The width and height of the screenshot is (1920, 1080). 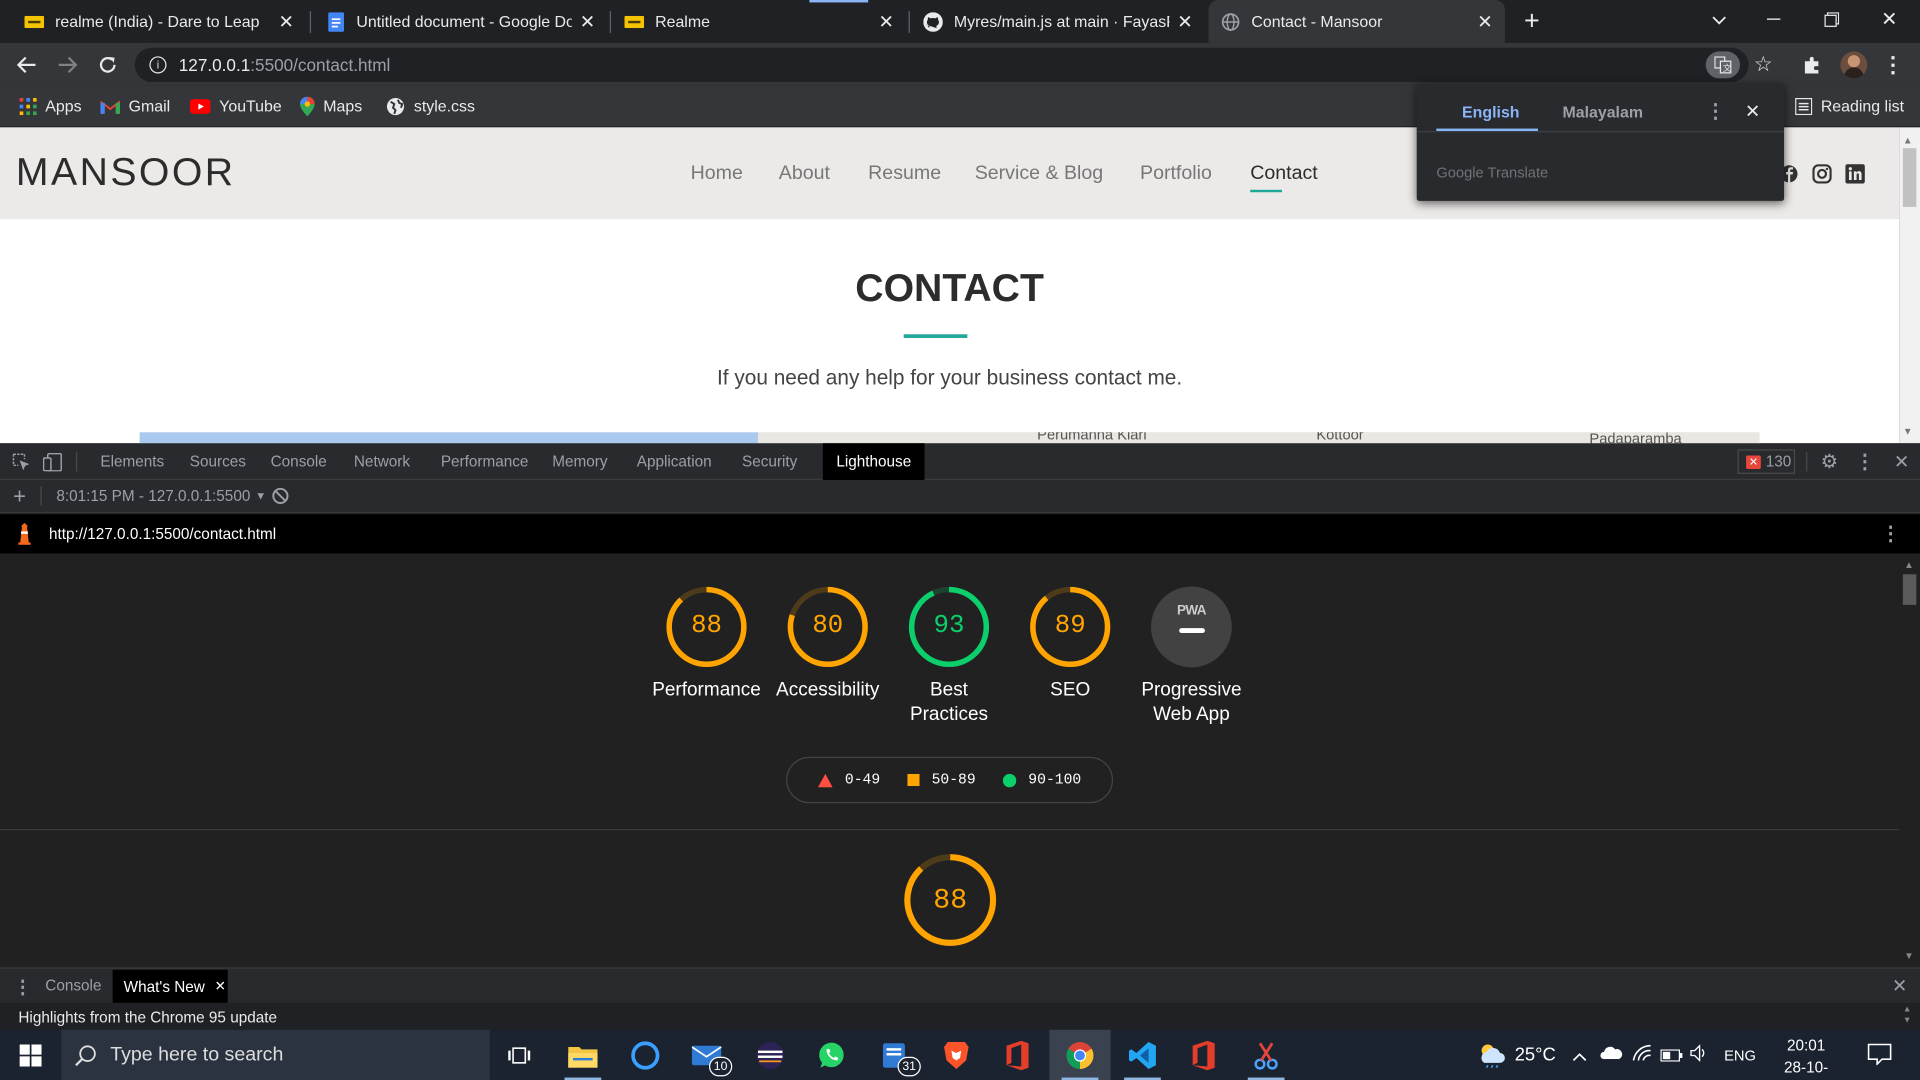 I want to click on start-button, so click(x=30, y=1055).